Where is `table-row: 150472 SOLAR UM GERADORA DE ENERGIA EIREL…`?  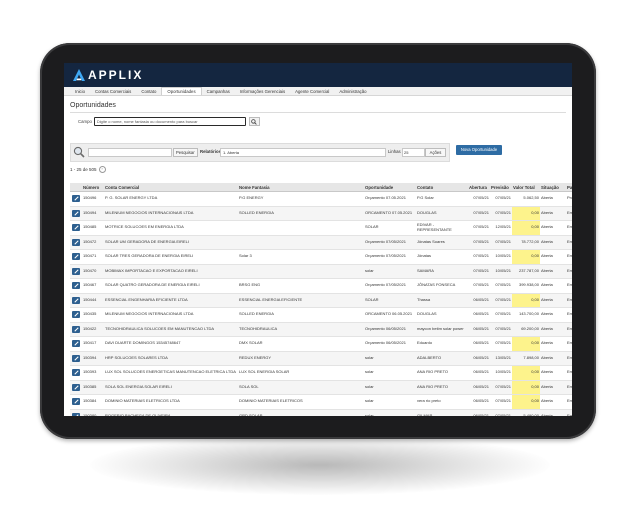 table-row: 150472 SOLAR UM GERADORA DE ENERGIA EIREL… is located at coordinates (321, 242).